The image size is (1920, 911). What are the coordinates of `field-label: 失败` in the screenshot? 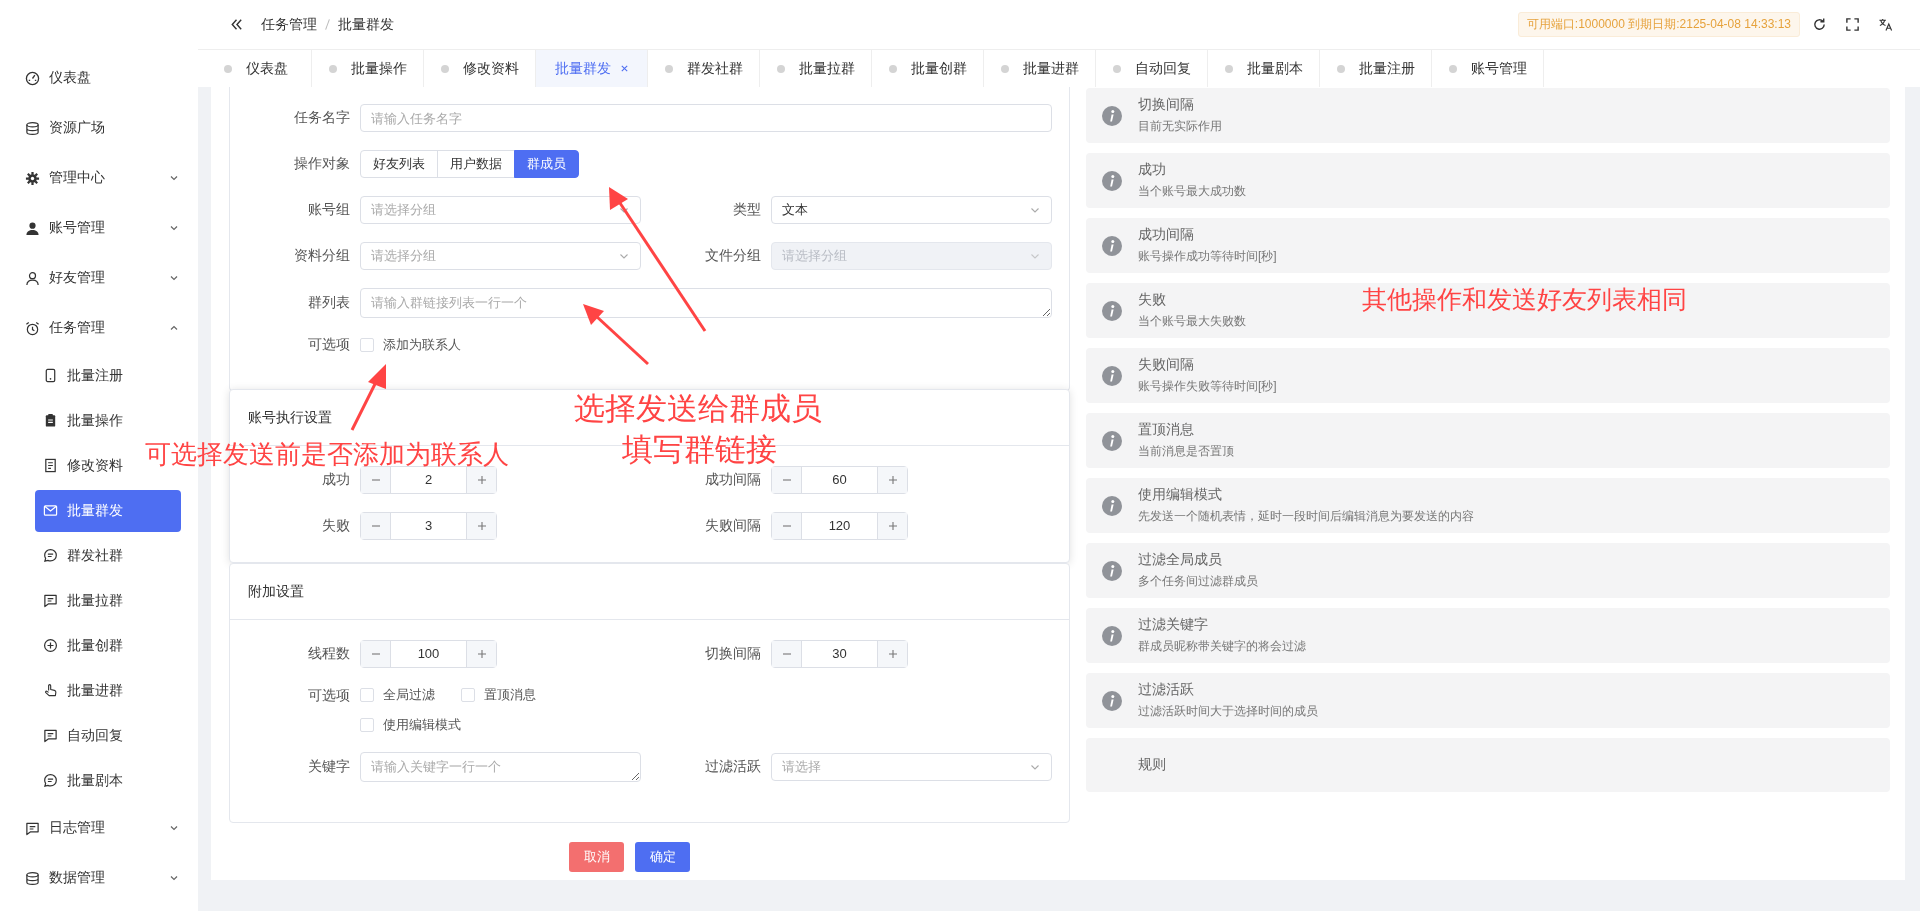 It's located at (335, 526).